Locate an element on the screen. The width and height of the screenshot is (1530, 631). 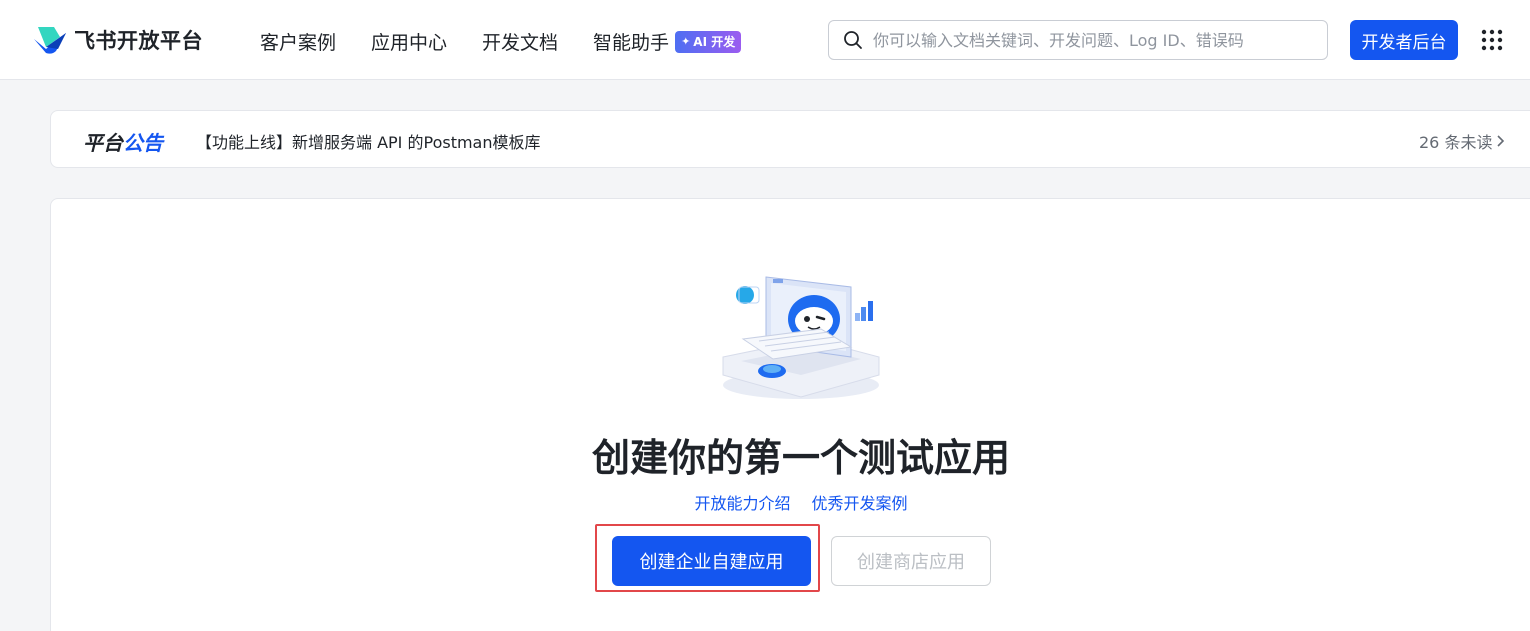
create-store-app-button: 创建商店应用 is located at coordinates (911, 561).